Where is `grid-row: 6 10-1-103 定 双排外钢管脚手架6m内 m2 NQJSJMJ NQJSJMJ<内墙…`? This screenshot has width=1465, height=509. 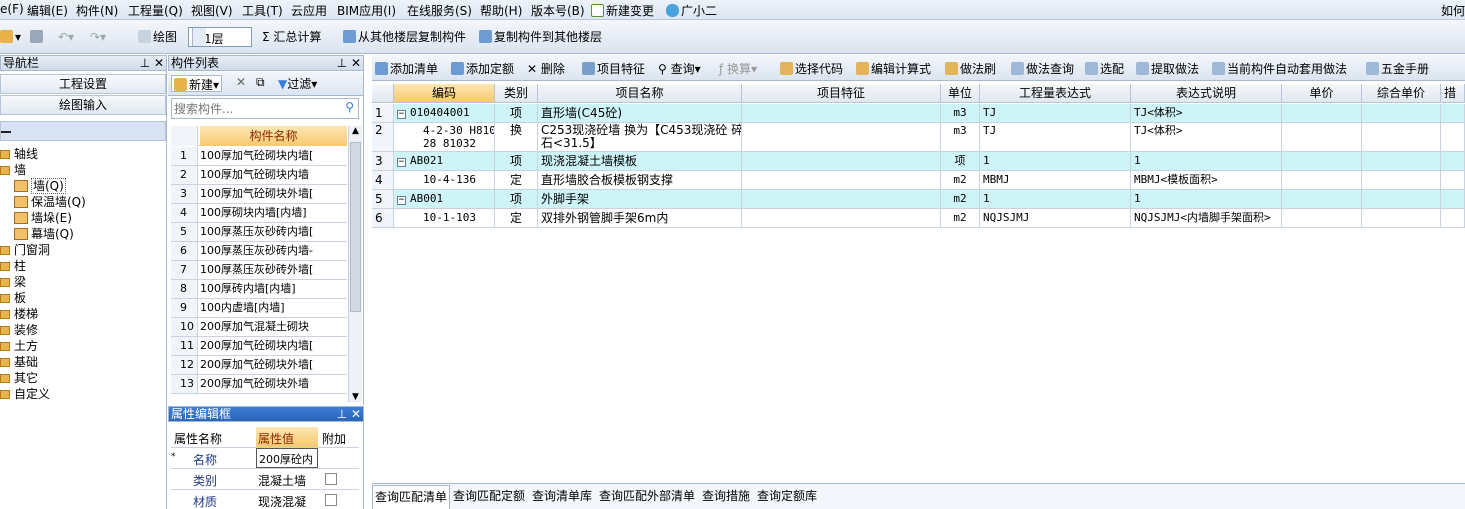
grid-row: 6 10-1-103 定 双排外钢管脚手架6m内 m2 NQJSJMJ NQJSJMJ<内墙… is located at coordinates (918, 218).